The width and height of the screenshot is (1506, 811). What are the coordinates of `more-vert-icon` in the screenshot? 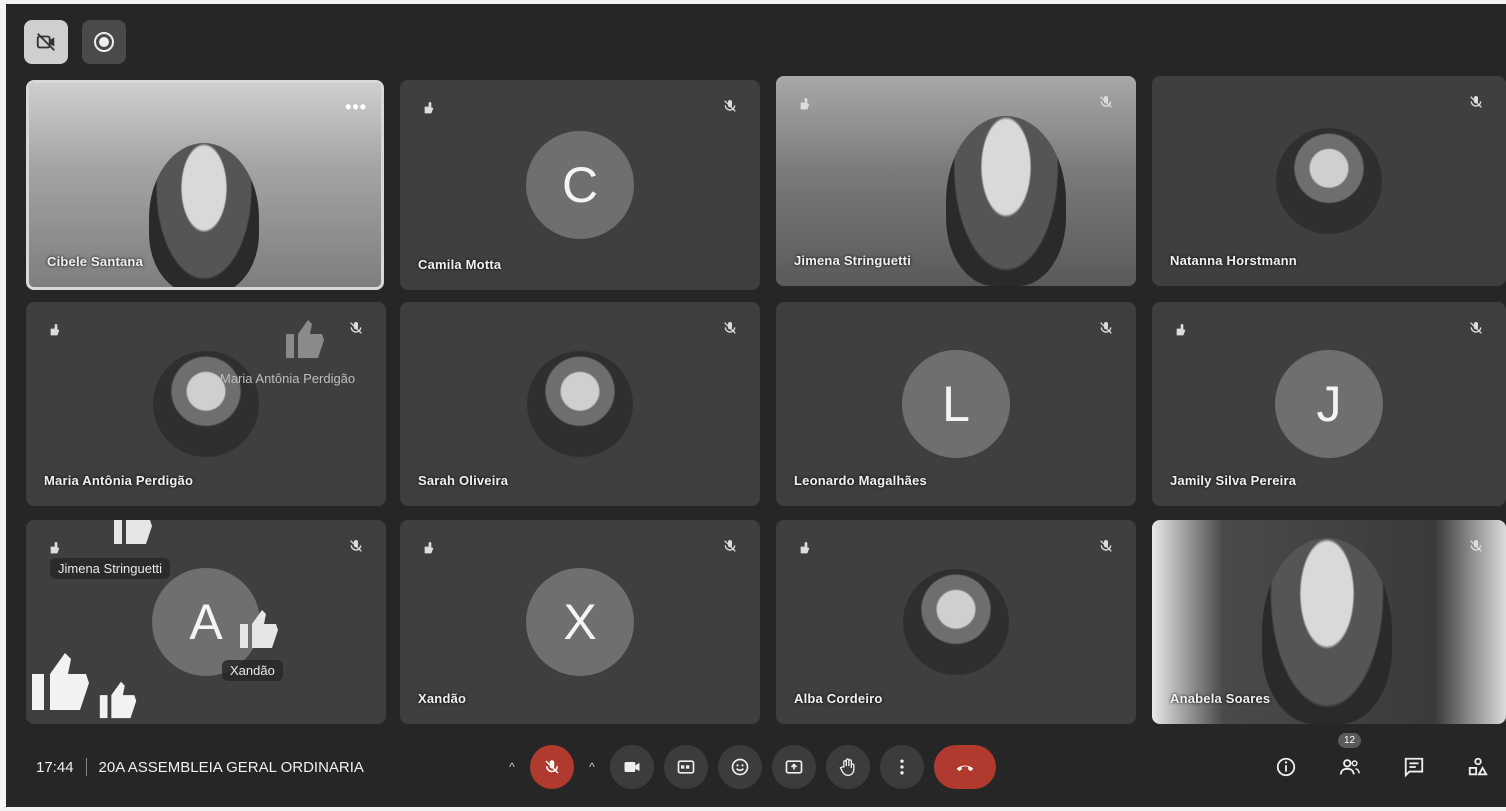 It's located at (902, 767).